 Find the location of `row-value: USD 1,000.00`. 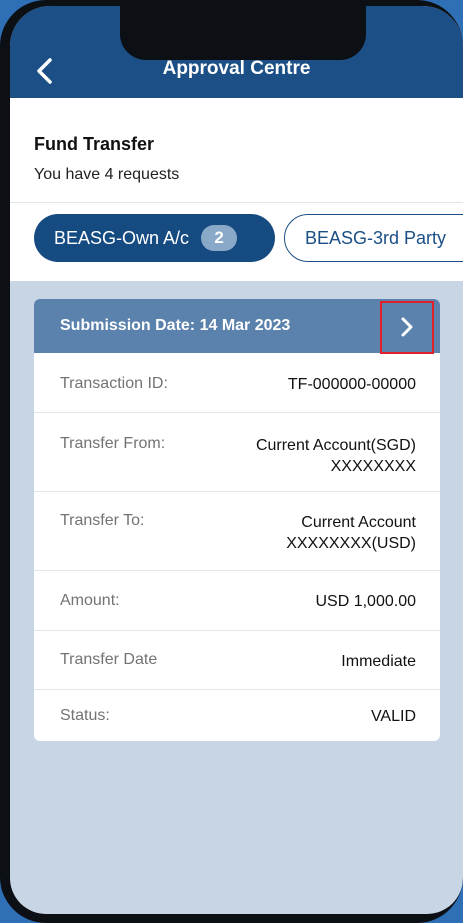

row-value: USD 1,000.00 is located at coordinates (365, 601).